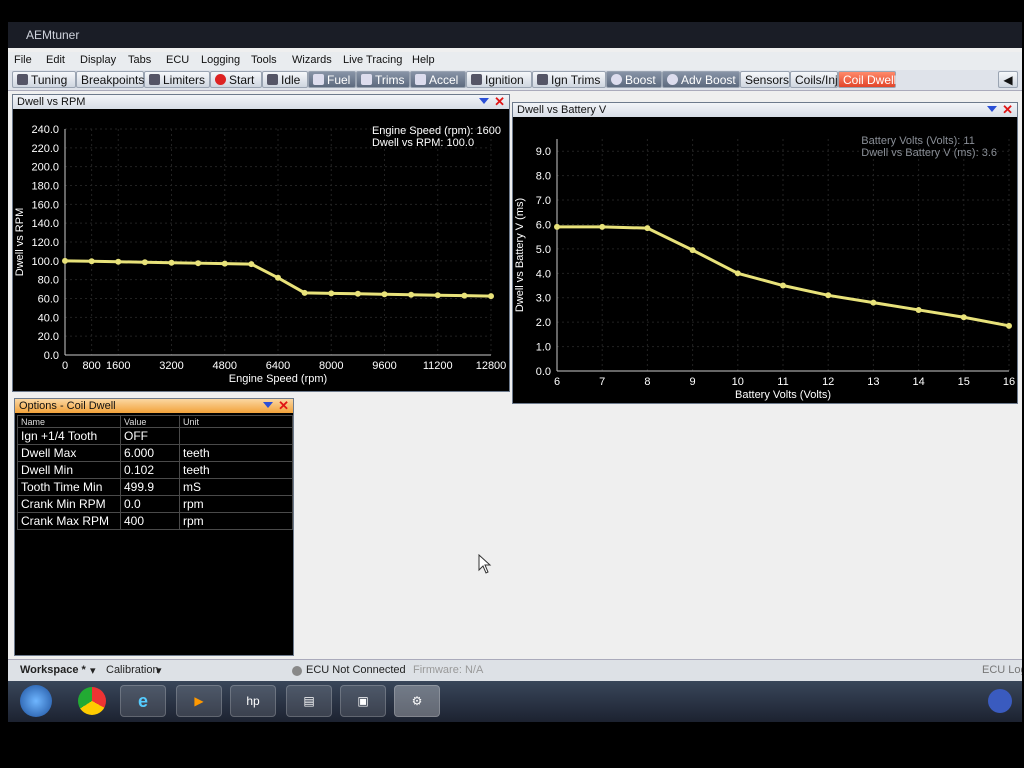 The image size is (1024, 768). I want to click on app-icon: ▣, so click(363, 701).